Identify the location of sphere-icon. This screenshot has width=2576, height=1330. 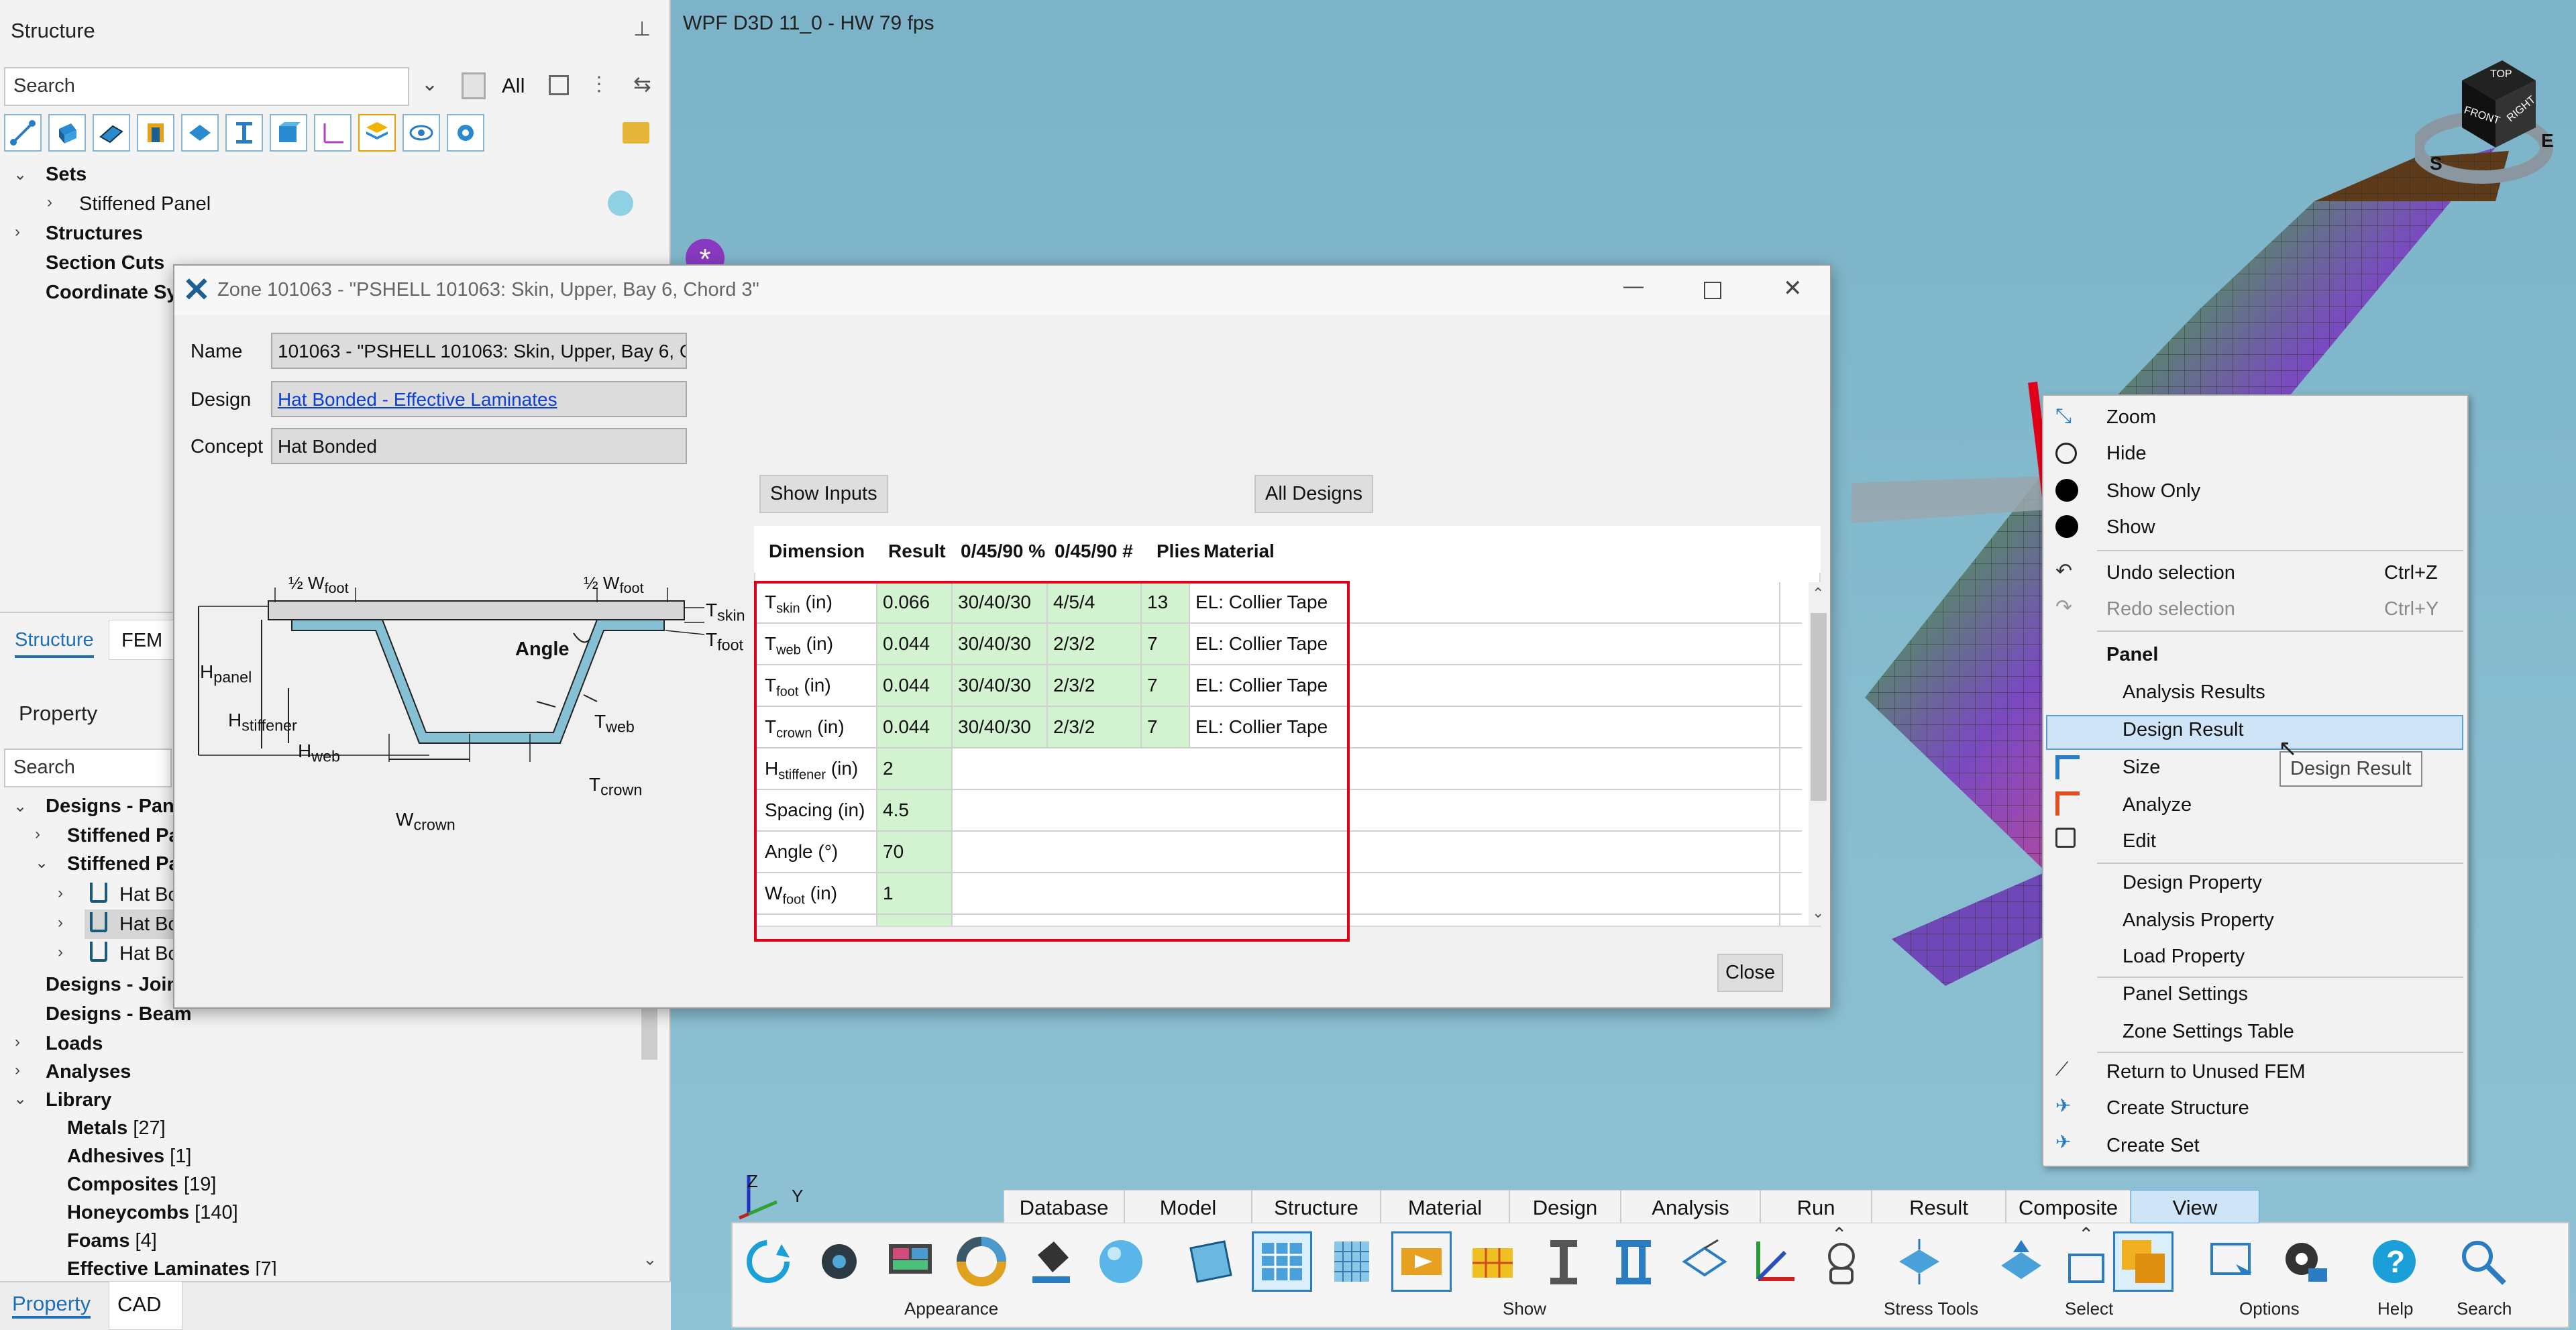
(1121, 1261).